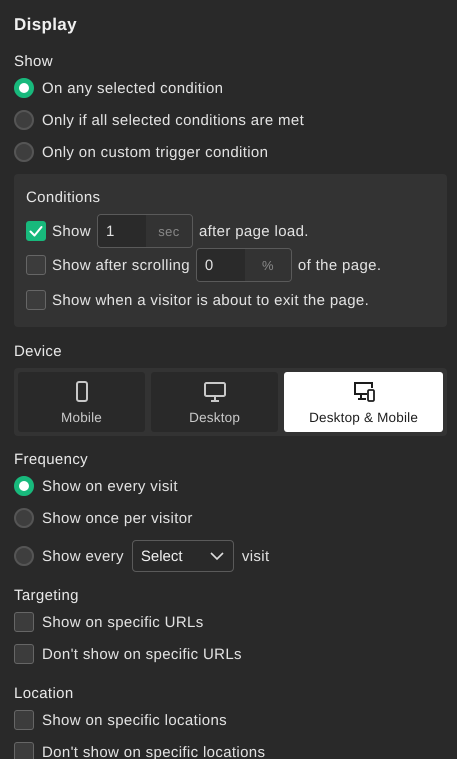 The image size is (457, 759). I want to click on option-label: Show, so click(71, 231).